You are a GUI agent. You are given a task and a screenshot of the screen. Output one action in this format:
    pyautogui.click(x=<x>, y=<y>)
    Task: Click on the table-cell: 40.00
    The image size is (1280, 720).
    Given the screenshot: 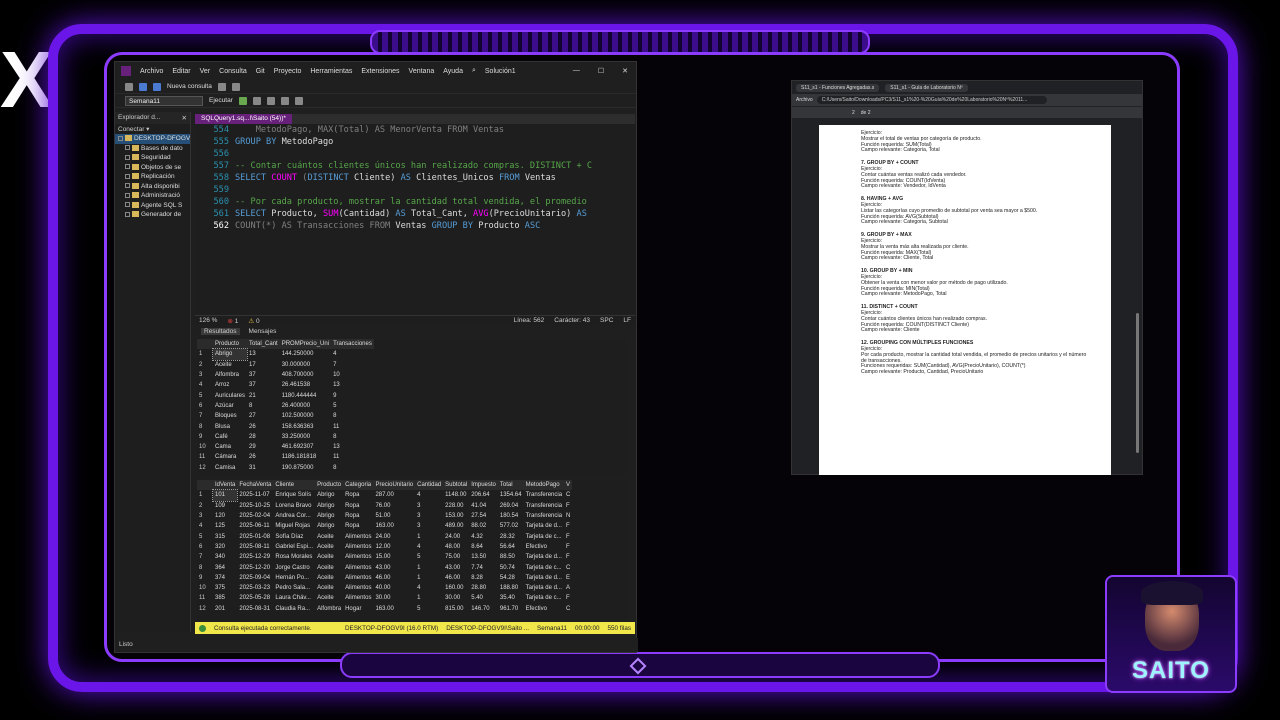 What is the action you would take?
    pyautogui.click(x=394, y=588)
    